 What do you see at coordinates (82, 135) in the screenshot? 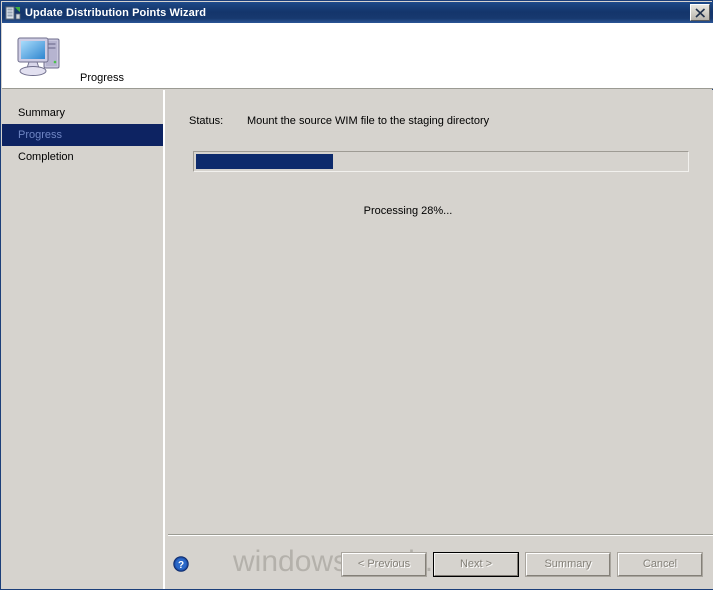
I see `sidebar-item-progress: Progress` at bounding box center [82, 135].